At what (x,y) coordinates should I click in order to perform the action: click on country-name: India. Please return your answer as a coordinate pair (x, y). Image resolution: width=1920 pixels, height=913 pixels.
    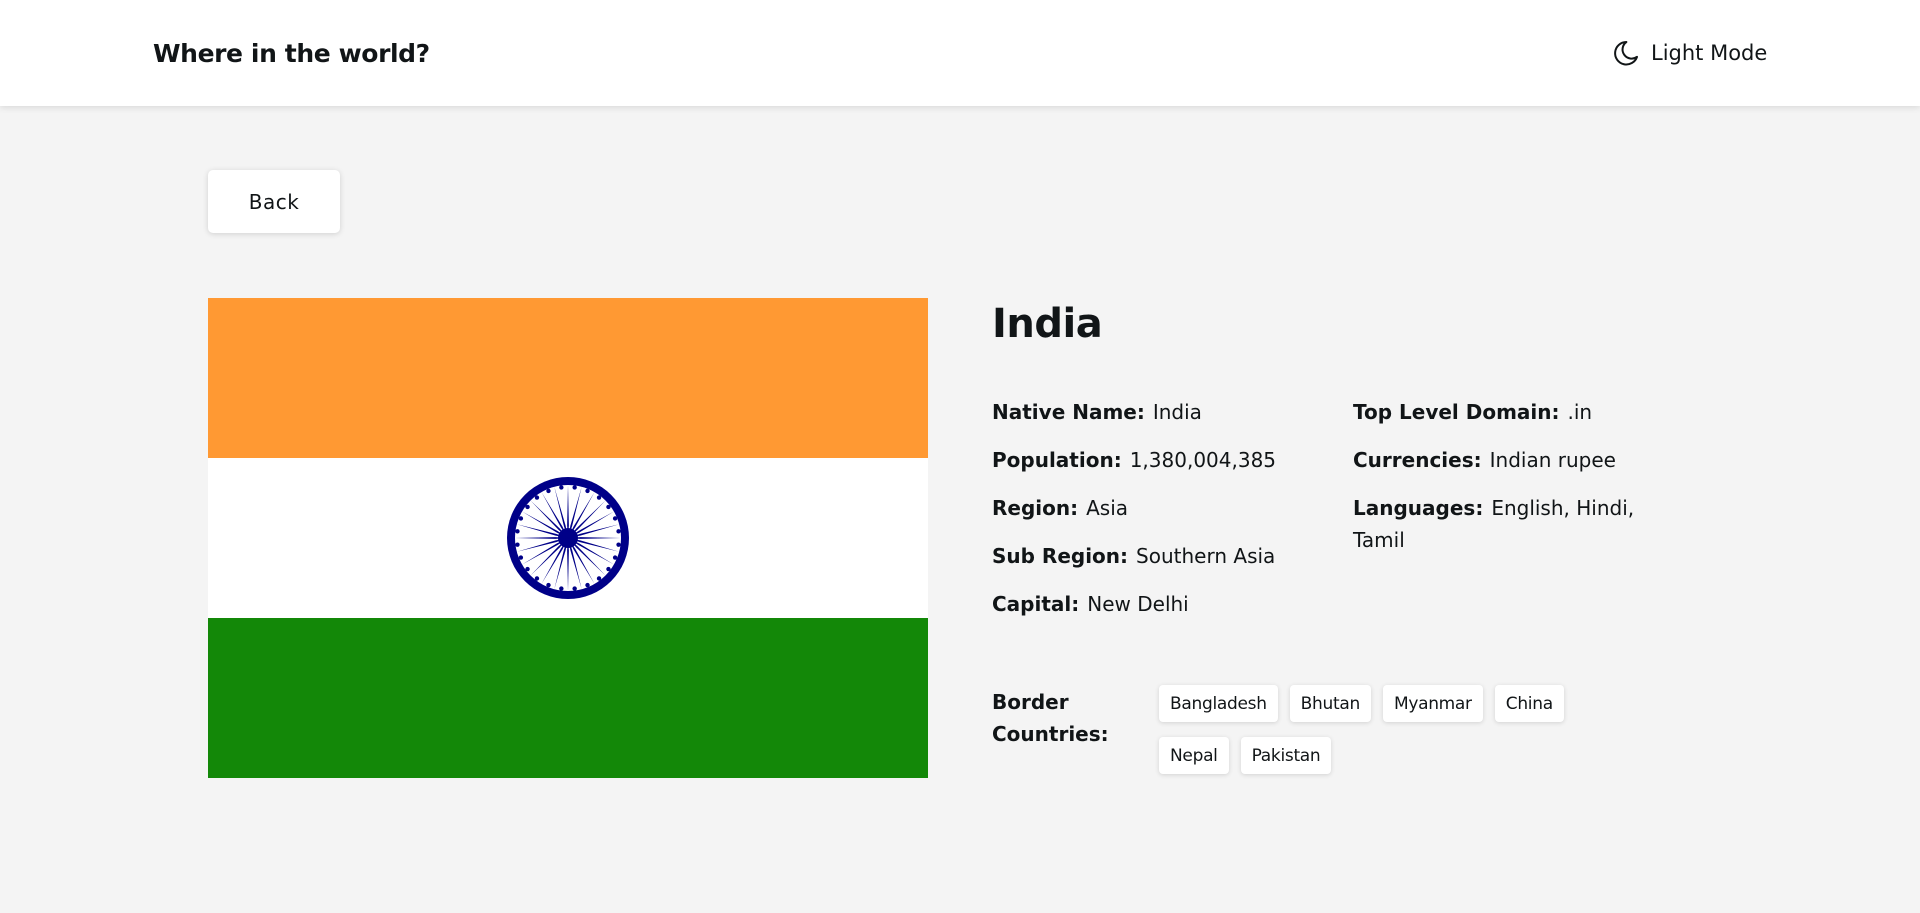
    Looking at the image, I should click on (1047, 324).